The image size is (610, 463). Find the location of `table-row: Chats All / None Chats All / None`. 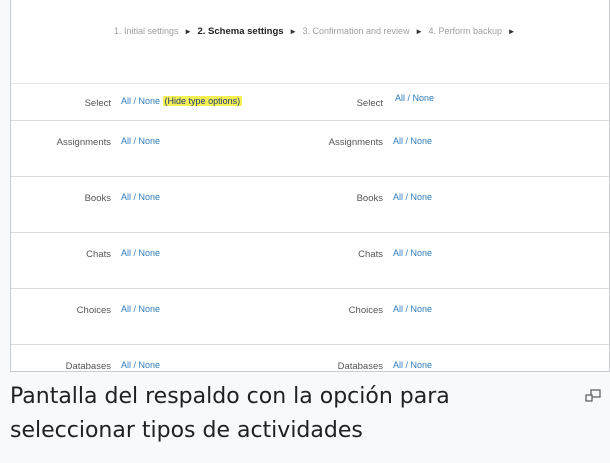

table-row: Chats All / None Chats All / None is located at coordinates (310, 261).